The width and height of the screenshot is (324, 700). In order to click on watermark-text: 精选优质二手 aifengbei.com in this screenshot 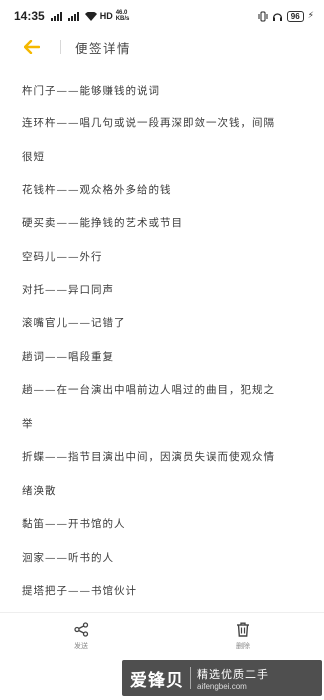, I will do `click(233, 678)`.